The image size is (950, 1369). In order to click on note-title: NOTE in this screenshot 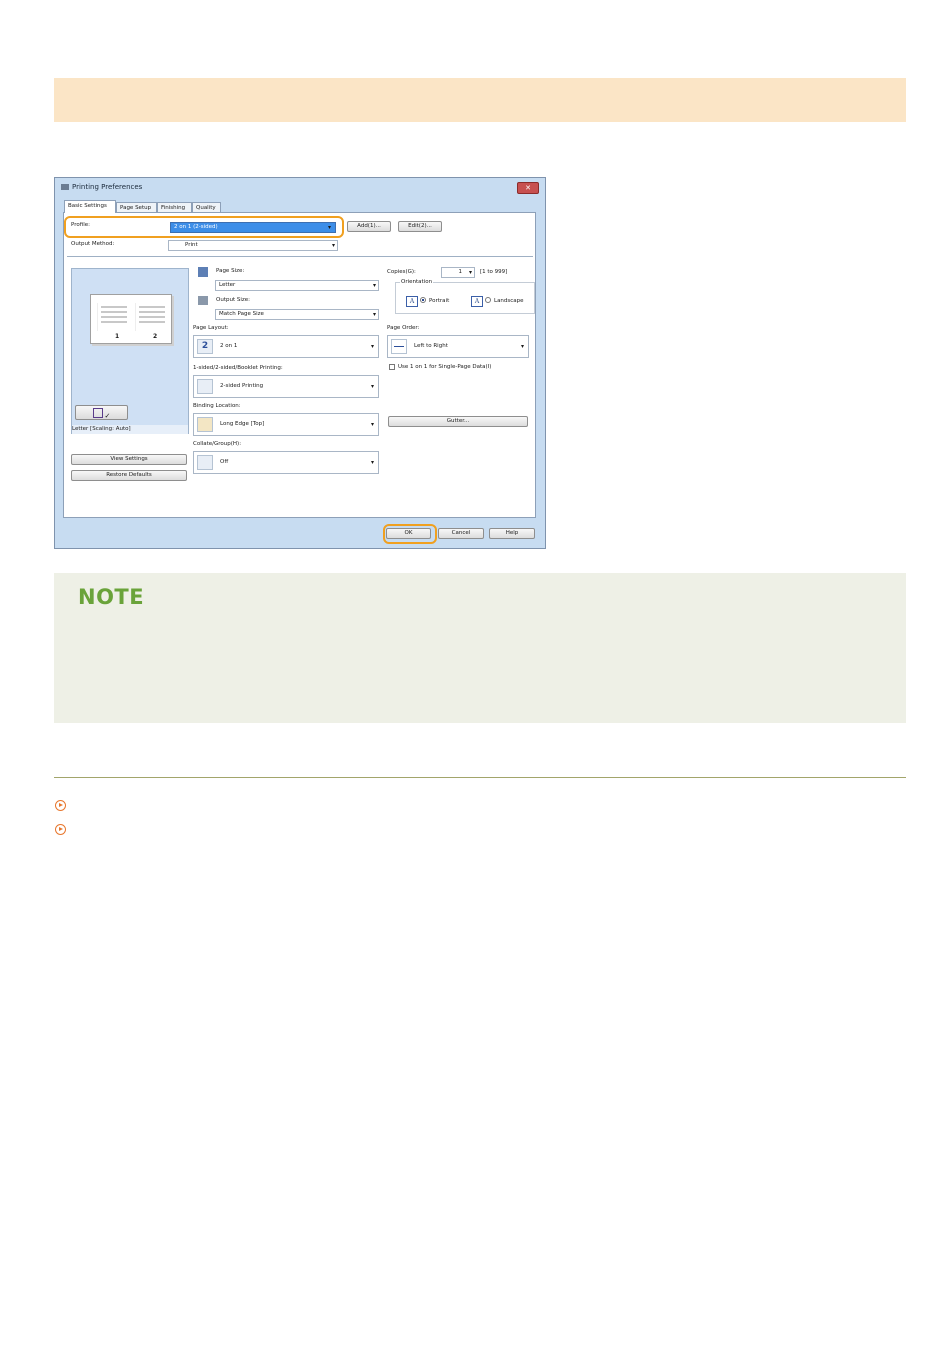, I will do `click(111, 597)`.